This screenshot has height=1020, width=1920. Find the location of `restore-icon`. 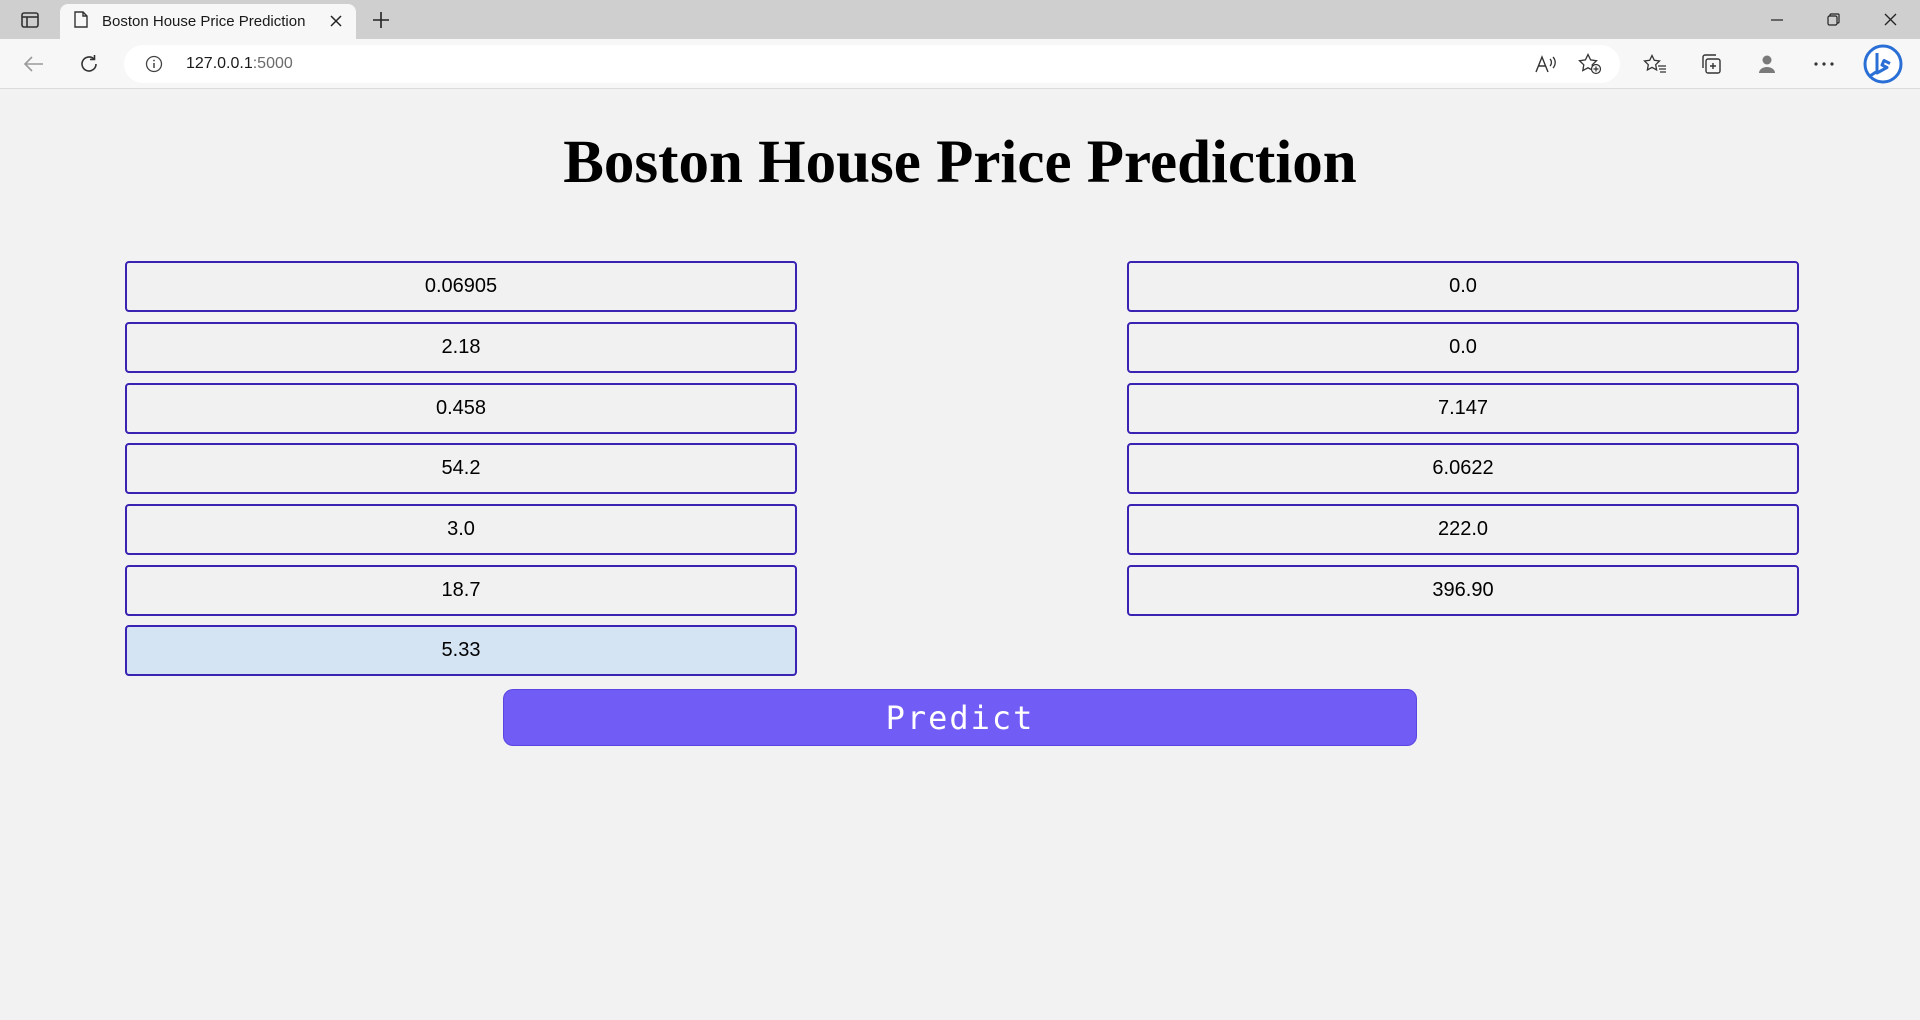

restore-icon is located at coordinates (1833, 19).